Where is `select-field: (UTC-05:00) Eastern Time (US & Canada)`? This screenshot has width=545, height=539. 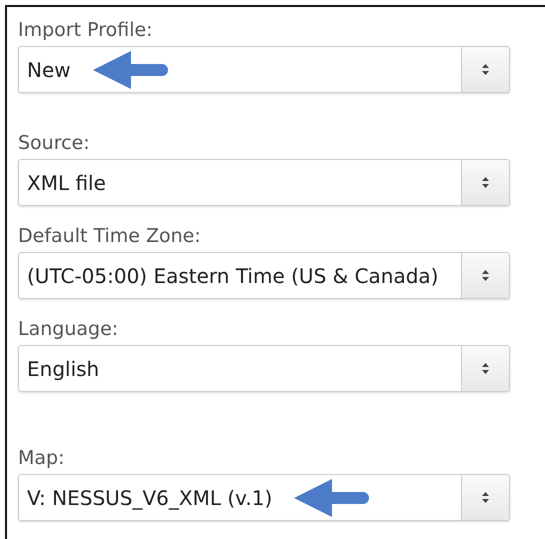
select-field: (UTC-05:00) Eastern Time (US & Canada) is located at coordinates (264, 275).